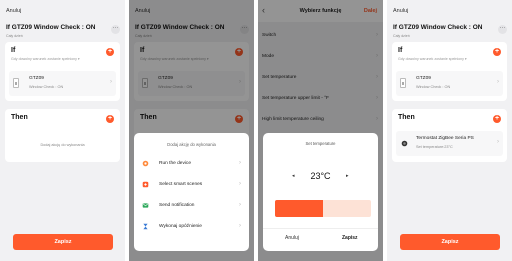 The height and width of the screenshot is (261, 512). Describe the element at coordinates (404, 143) in the screenshot. I see `thermostat-icon` at that location.